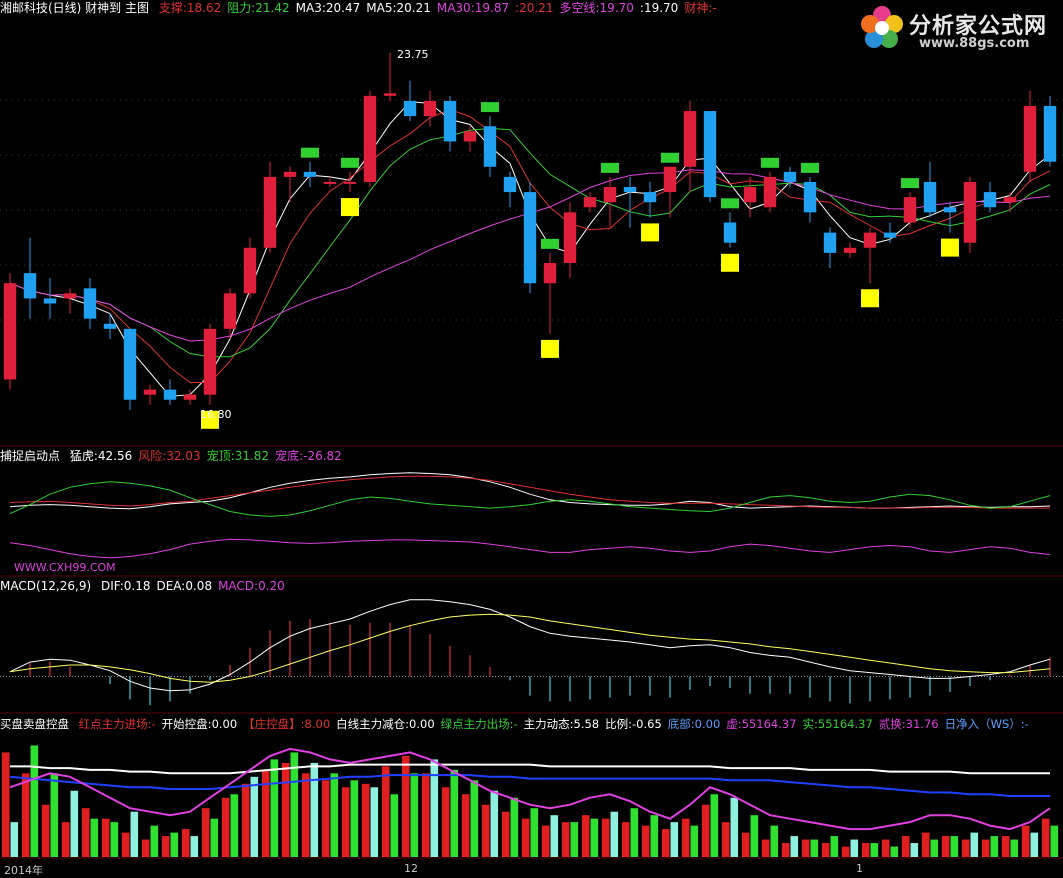 The image size is (1063, 878). Describe the element at coordinates (115, 724) in the screenshot. I see `panel4-item-0: 红点主力进场:` at that location.